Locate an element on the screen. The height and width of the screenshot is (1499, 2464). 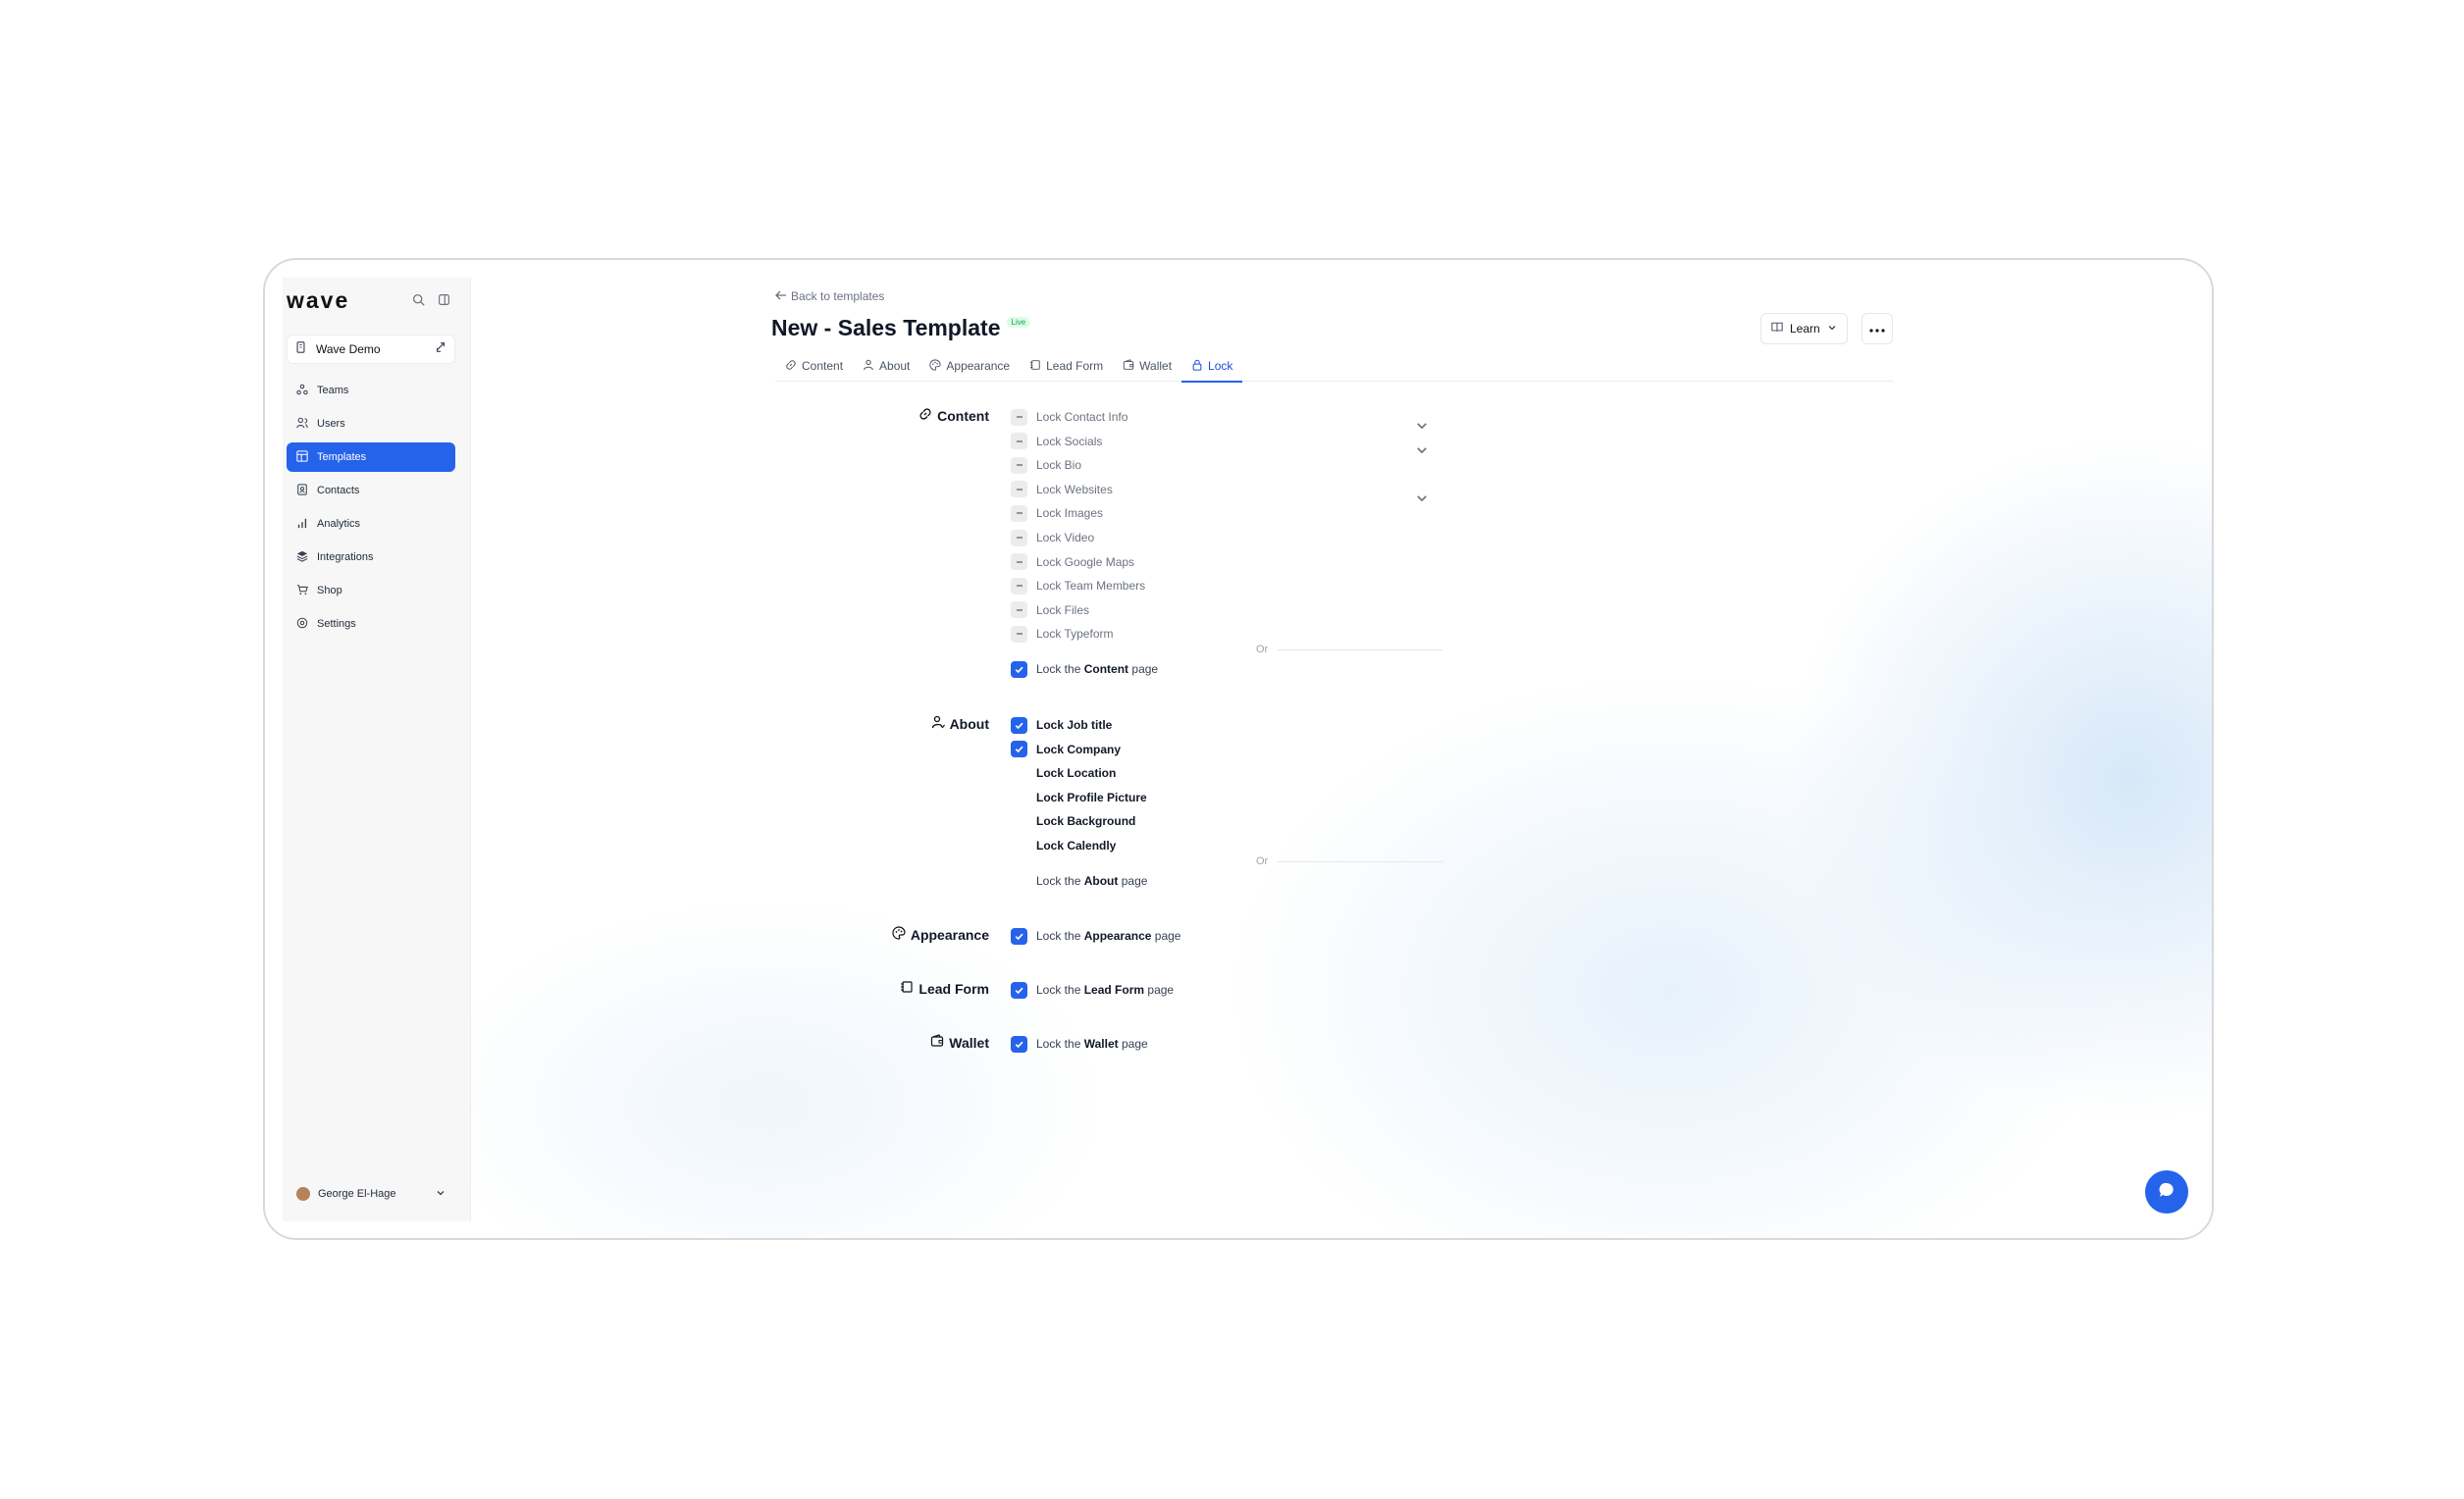
lock-option: Lock Websites is located at coordinates (1062, 489).